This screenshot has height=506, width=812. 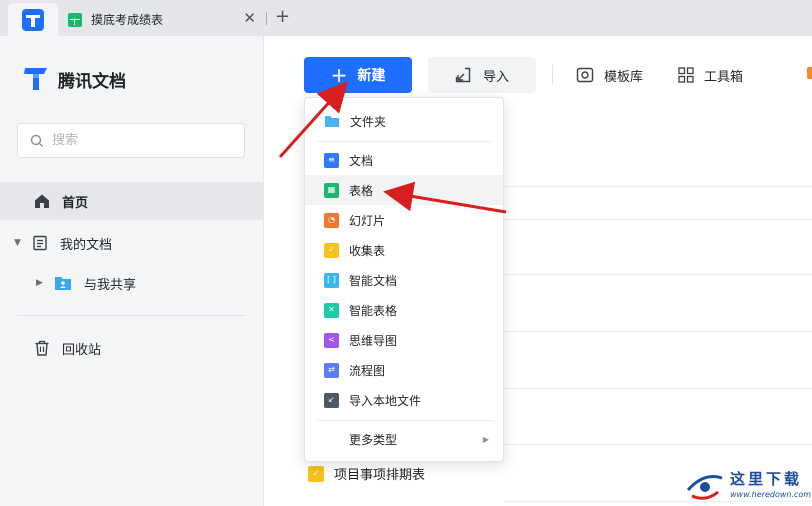 I want to click on watermark-url: www.heredown.com, so click(x=771, y=494).